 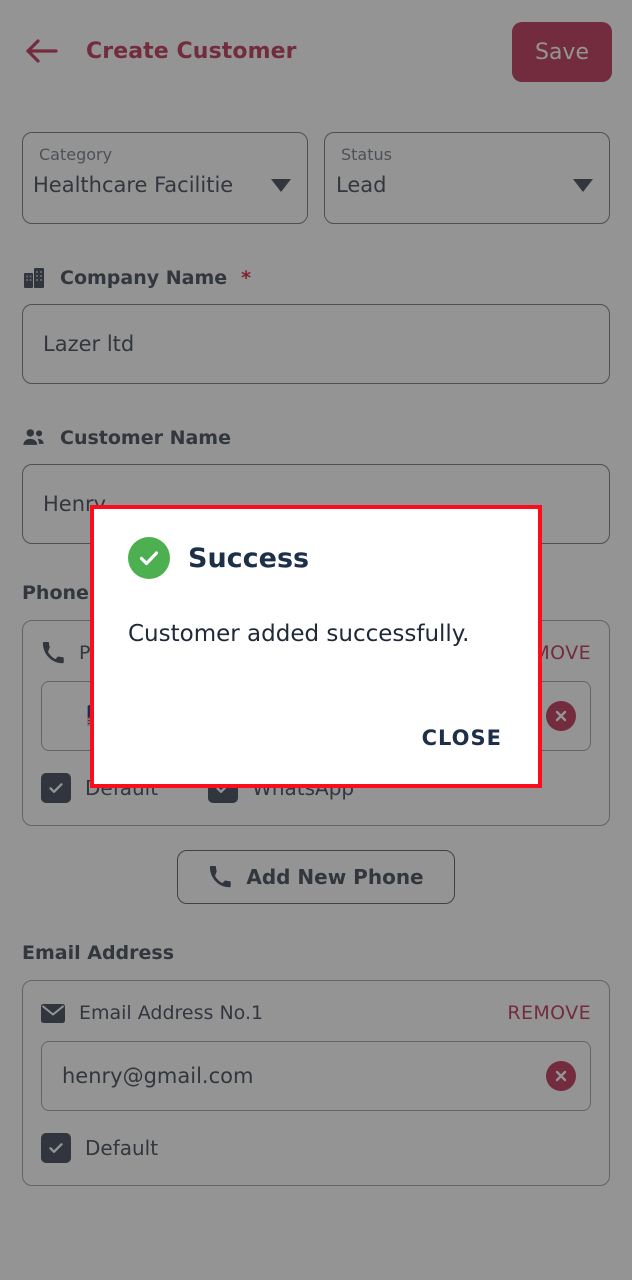 I want to click on success-check-icon, so click(x=149, y=558).